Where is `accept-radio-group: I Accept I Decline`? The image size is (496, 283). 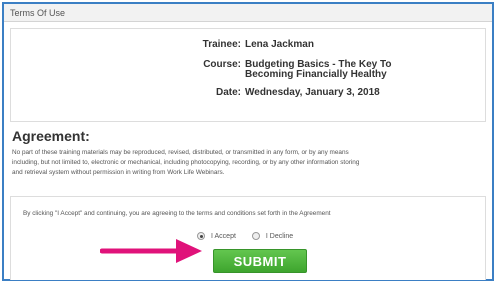 accept-radio-group: I Accept I Decline is located at coordinates (253, 236).